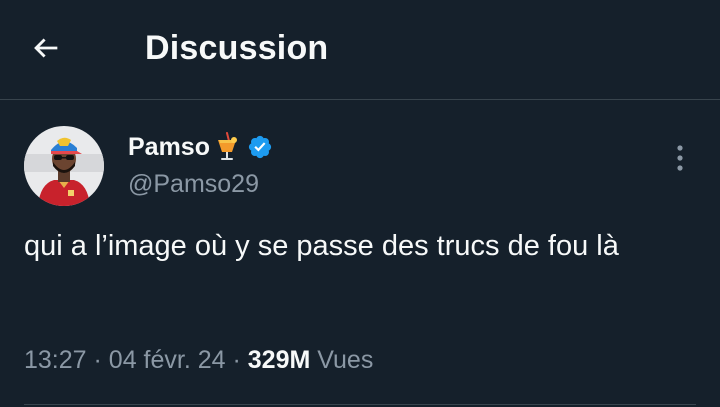 This screenshot has width=720, height=407. Describe the element at coordinates (55, 360) in the screenshot. I see `tweet-time: 13:27` at that location.